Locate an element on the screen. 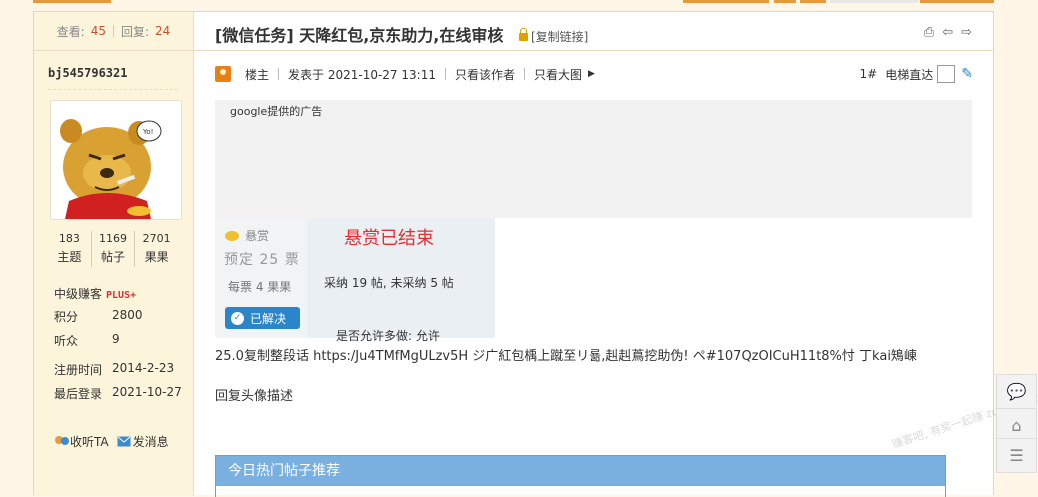 The width and height of the screenshot is (1038, 497). adopt-stats: 采纳 19 帖, 未采纳 5 帖 is located at coordinates (389, 283).